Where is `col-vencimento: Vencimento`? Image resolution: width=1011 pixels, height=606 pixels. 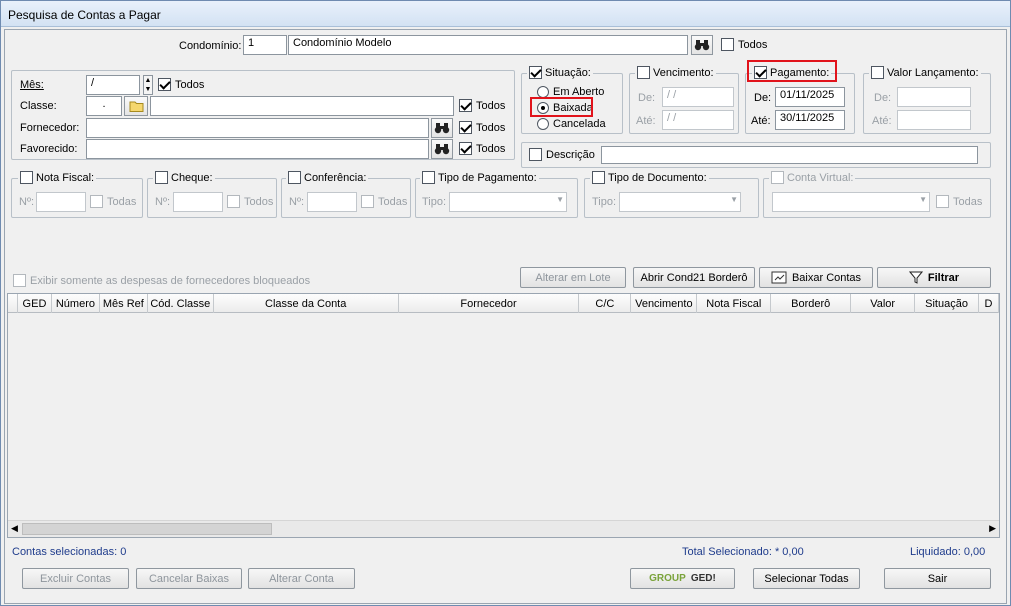 col-vencimento: Vencimento is located at coordinates (664, 303).